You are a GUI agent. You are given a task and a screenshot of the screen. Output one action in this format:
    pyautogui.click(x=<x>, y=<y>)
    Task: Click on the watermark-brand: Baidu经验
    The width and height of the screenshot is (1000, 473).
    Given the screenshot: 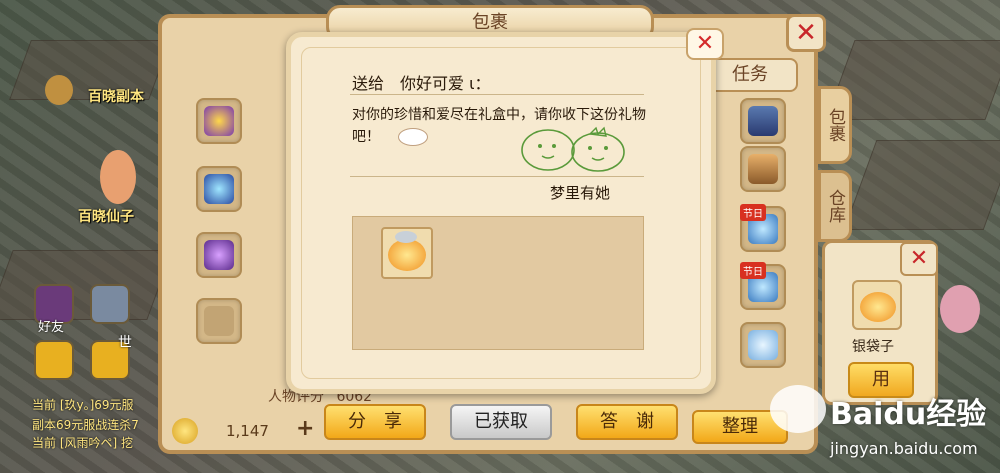 What is the action you would take?
    pyautogui.click(x=908, y=414)
    